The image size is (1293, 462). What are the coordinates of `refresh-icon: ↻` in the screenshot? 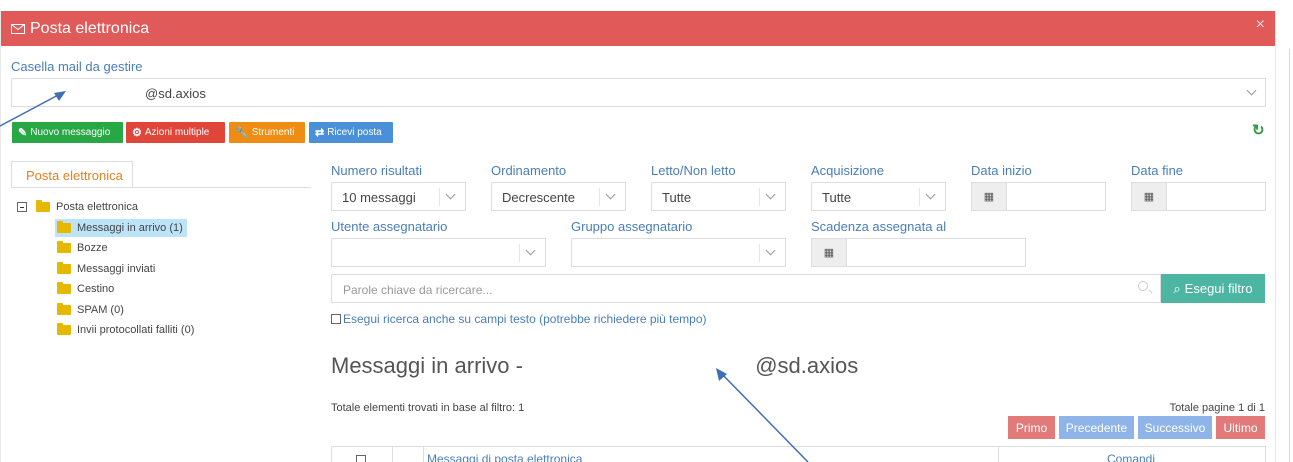 It's located at (1258, 130).